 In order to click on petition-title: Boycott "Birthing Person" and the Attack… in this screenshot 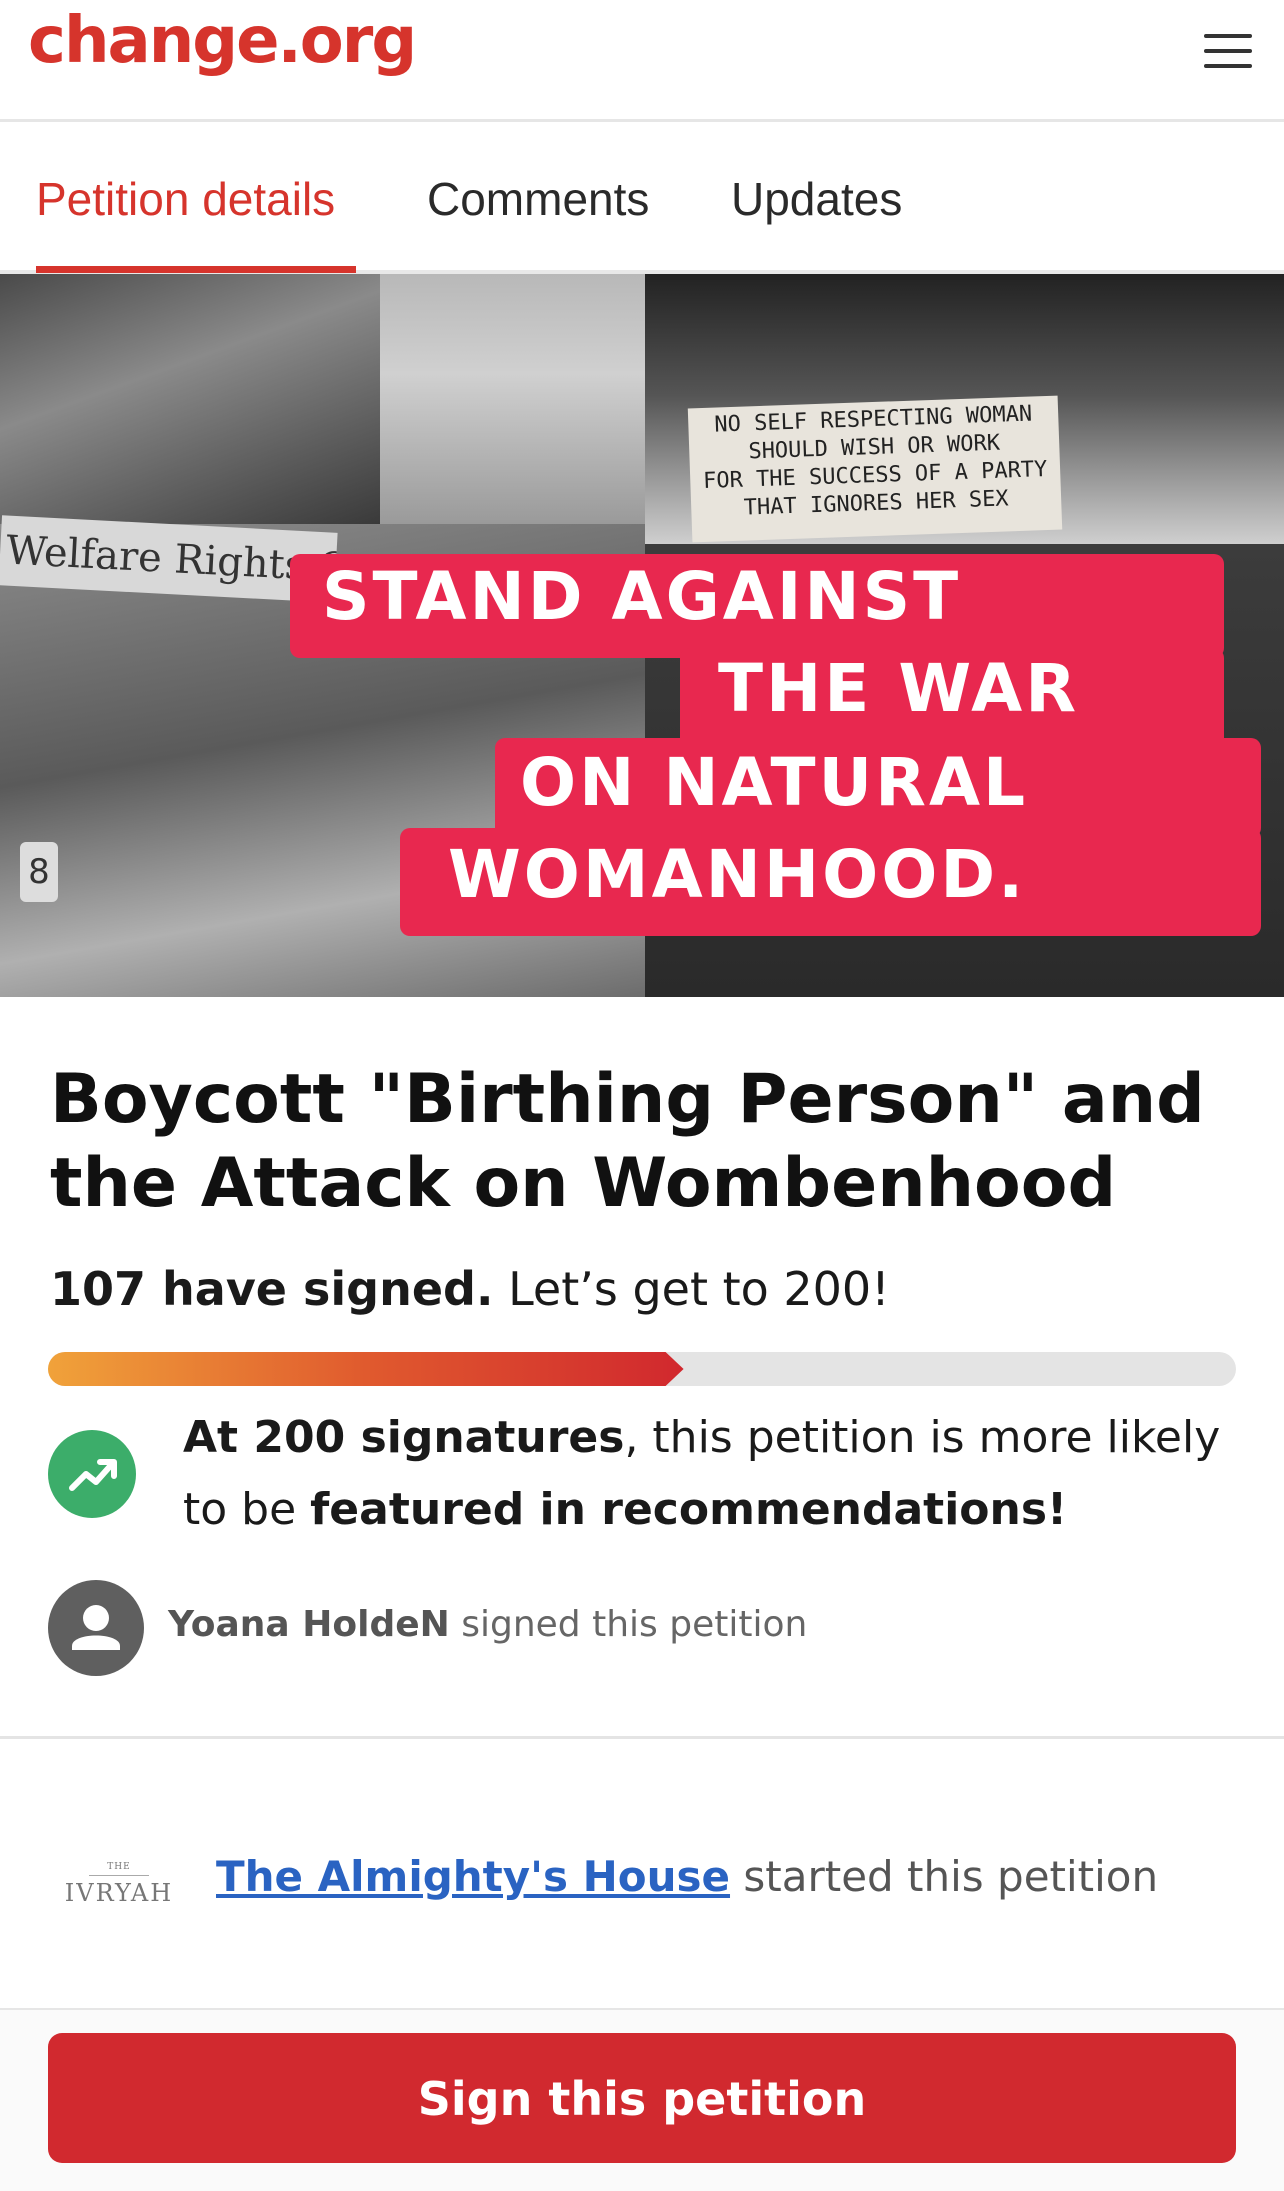, I will do `click(627, 1141)`.